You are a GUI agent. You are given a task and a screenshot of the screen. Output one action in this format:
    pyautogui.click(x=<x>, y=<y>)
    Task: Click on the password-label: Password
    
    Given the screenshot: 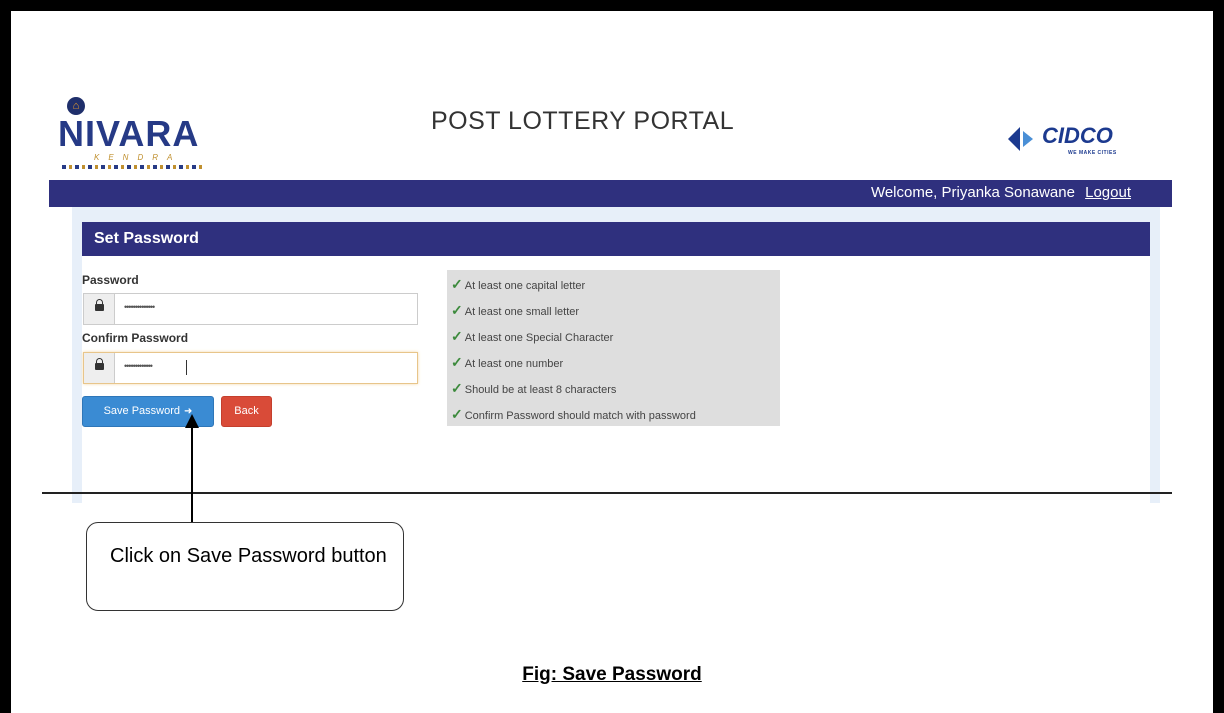 What is the action you would take?
    pyautogui.click(x=110, y=280)
    